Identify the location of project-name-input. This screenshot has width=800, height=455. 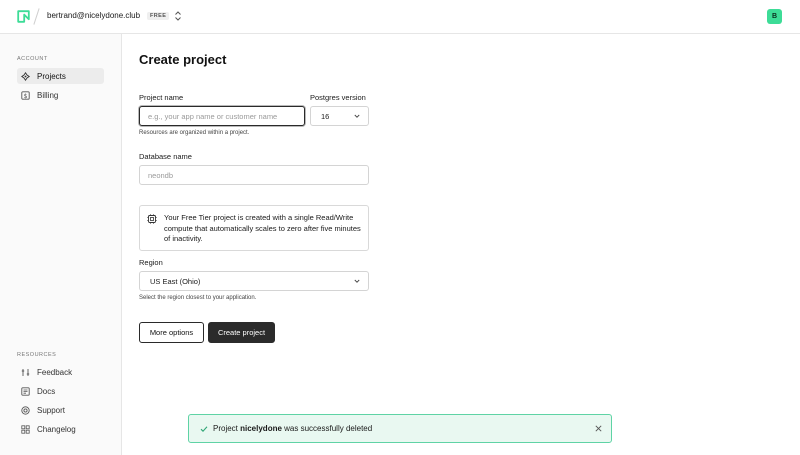
(222, 116).